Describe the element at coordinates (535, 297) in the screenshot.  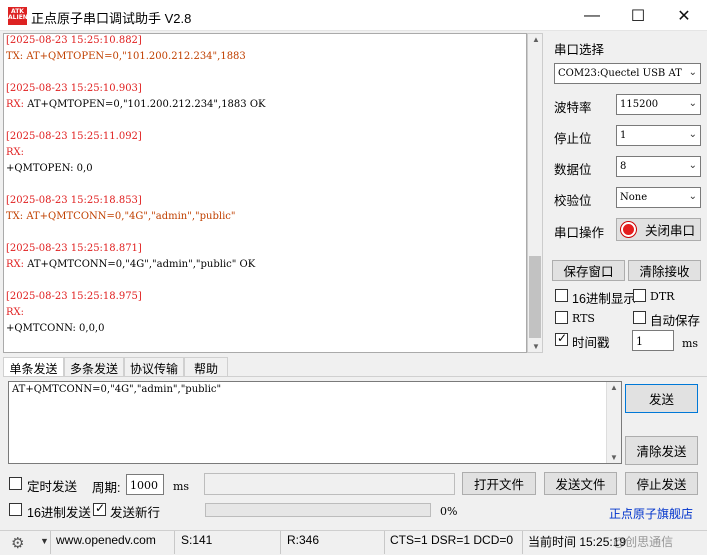
I see `receive-scroll-thumb` at that location.